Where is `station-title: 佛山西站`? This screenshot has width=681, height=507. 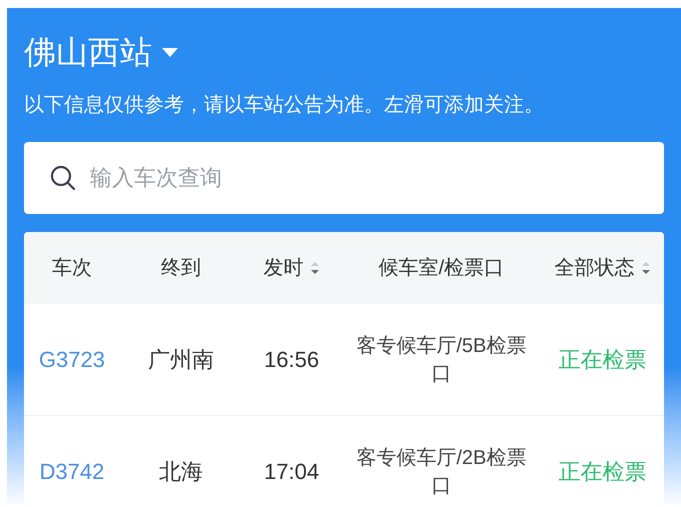 station-title: 佛山西站 is located at coordinates (88, 52).